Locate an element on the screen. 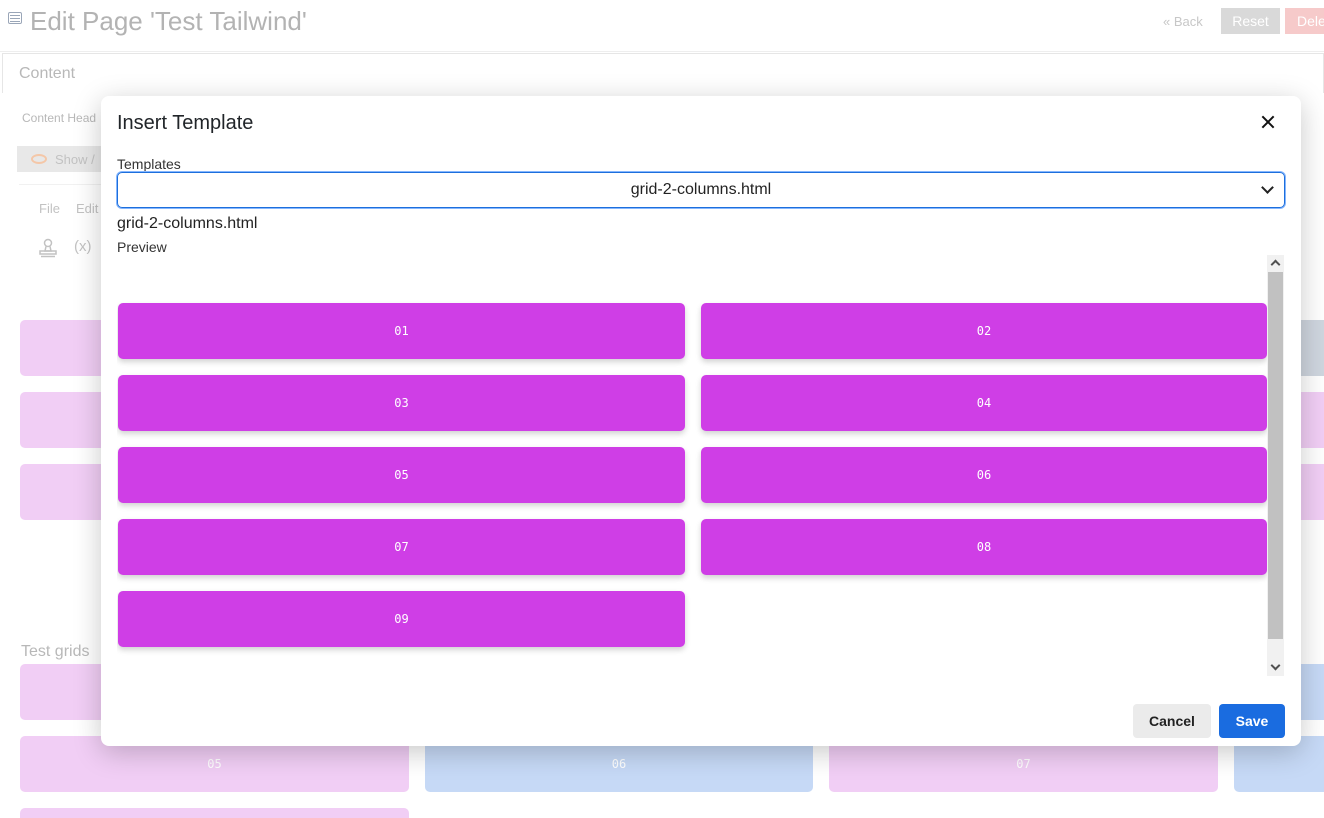 This screenshot has width=1324, height=818. page-title: Edit Page 'Test Tailwind' is located at coordinates (168, 21).